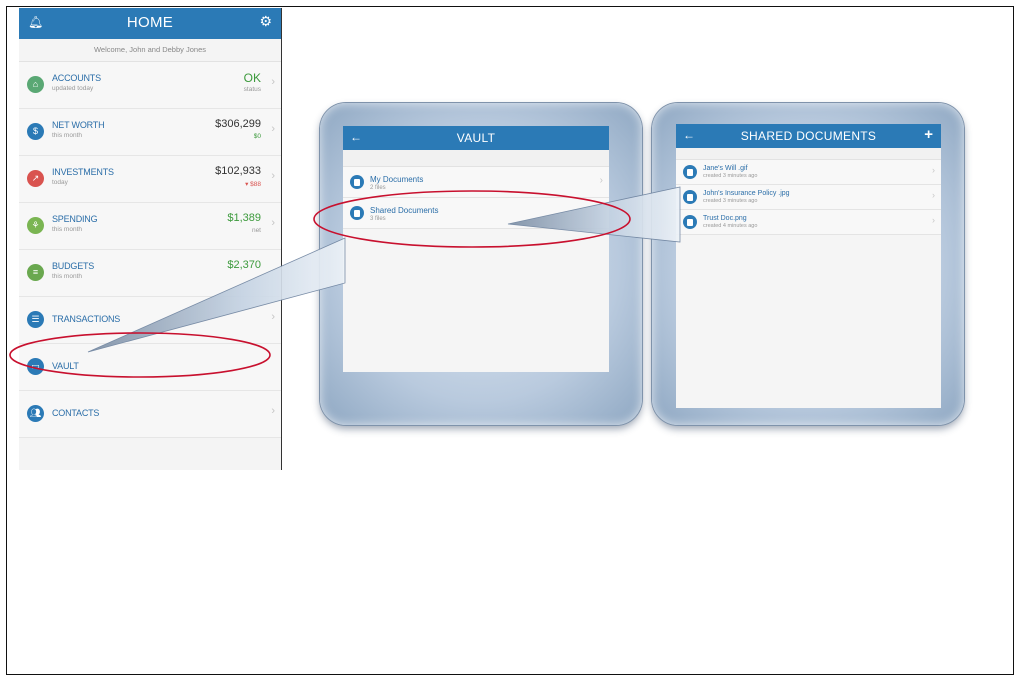 The width and height of the screenshot is (1020, 681). What do you see at coordinates (75, 219) in the screenshot?
I see `menu-item-label: SPENDING` at bounding box center [75, 219].